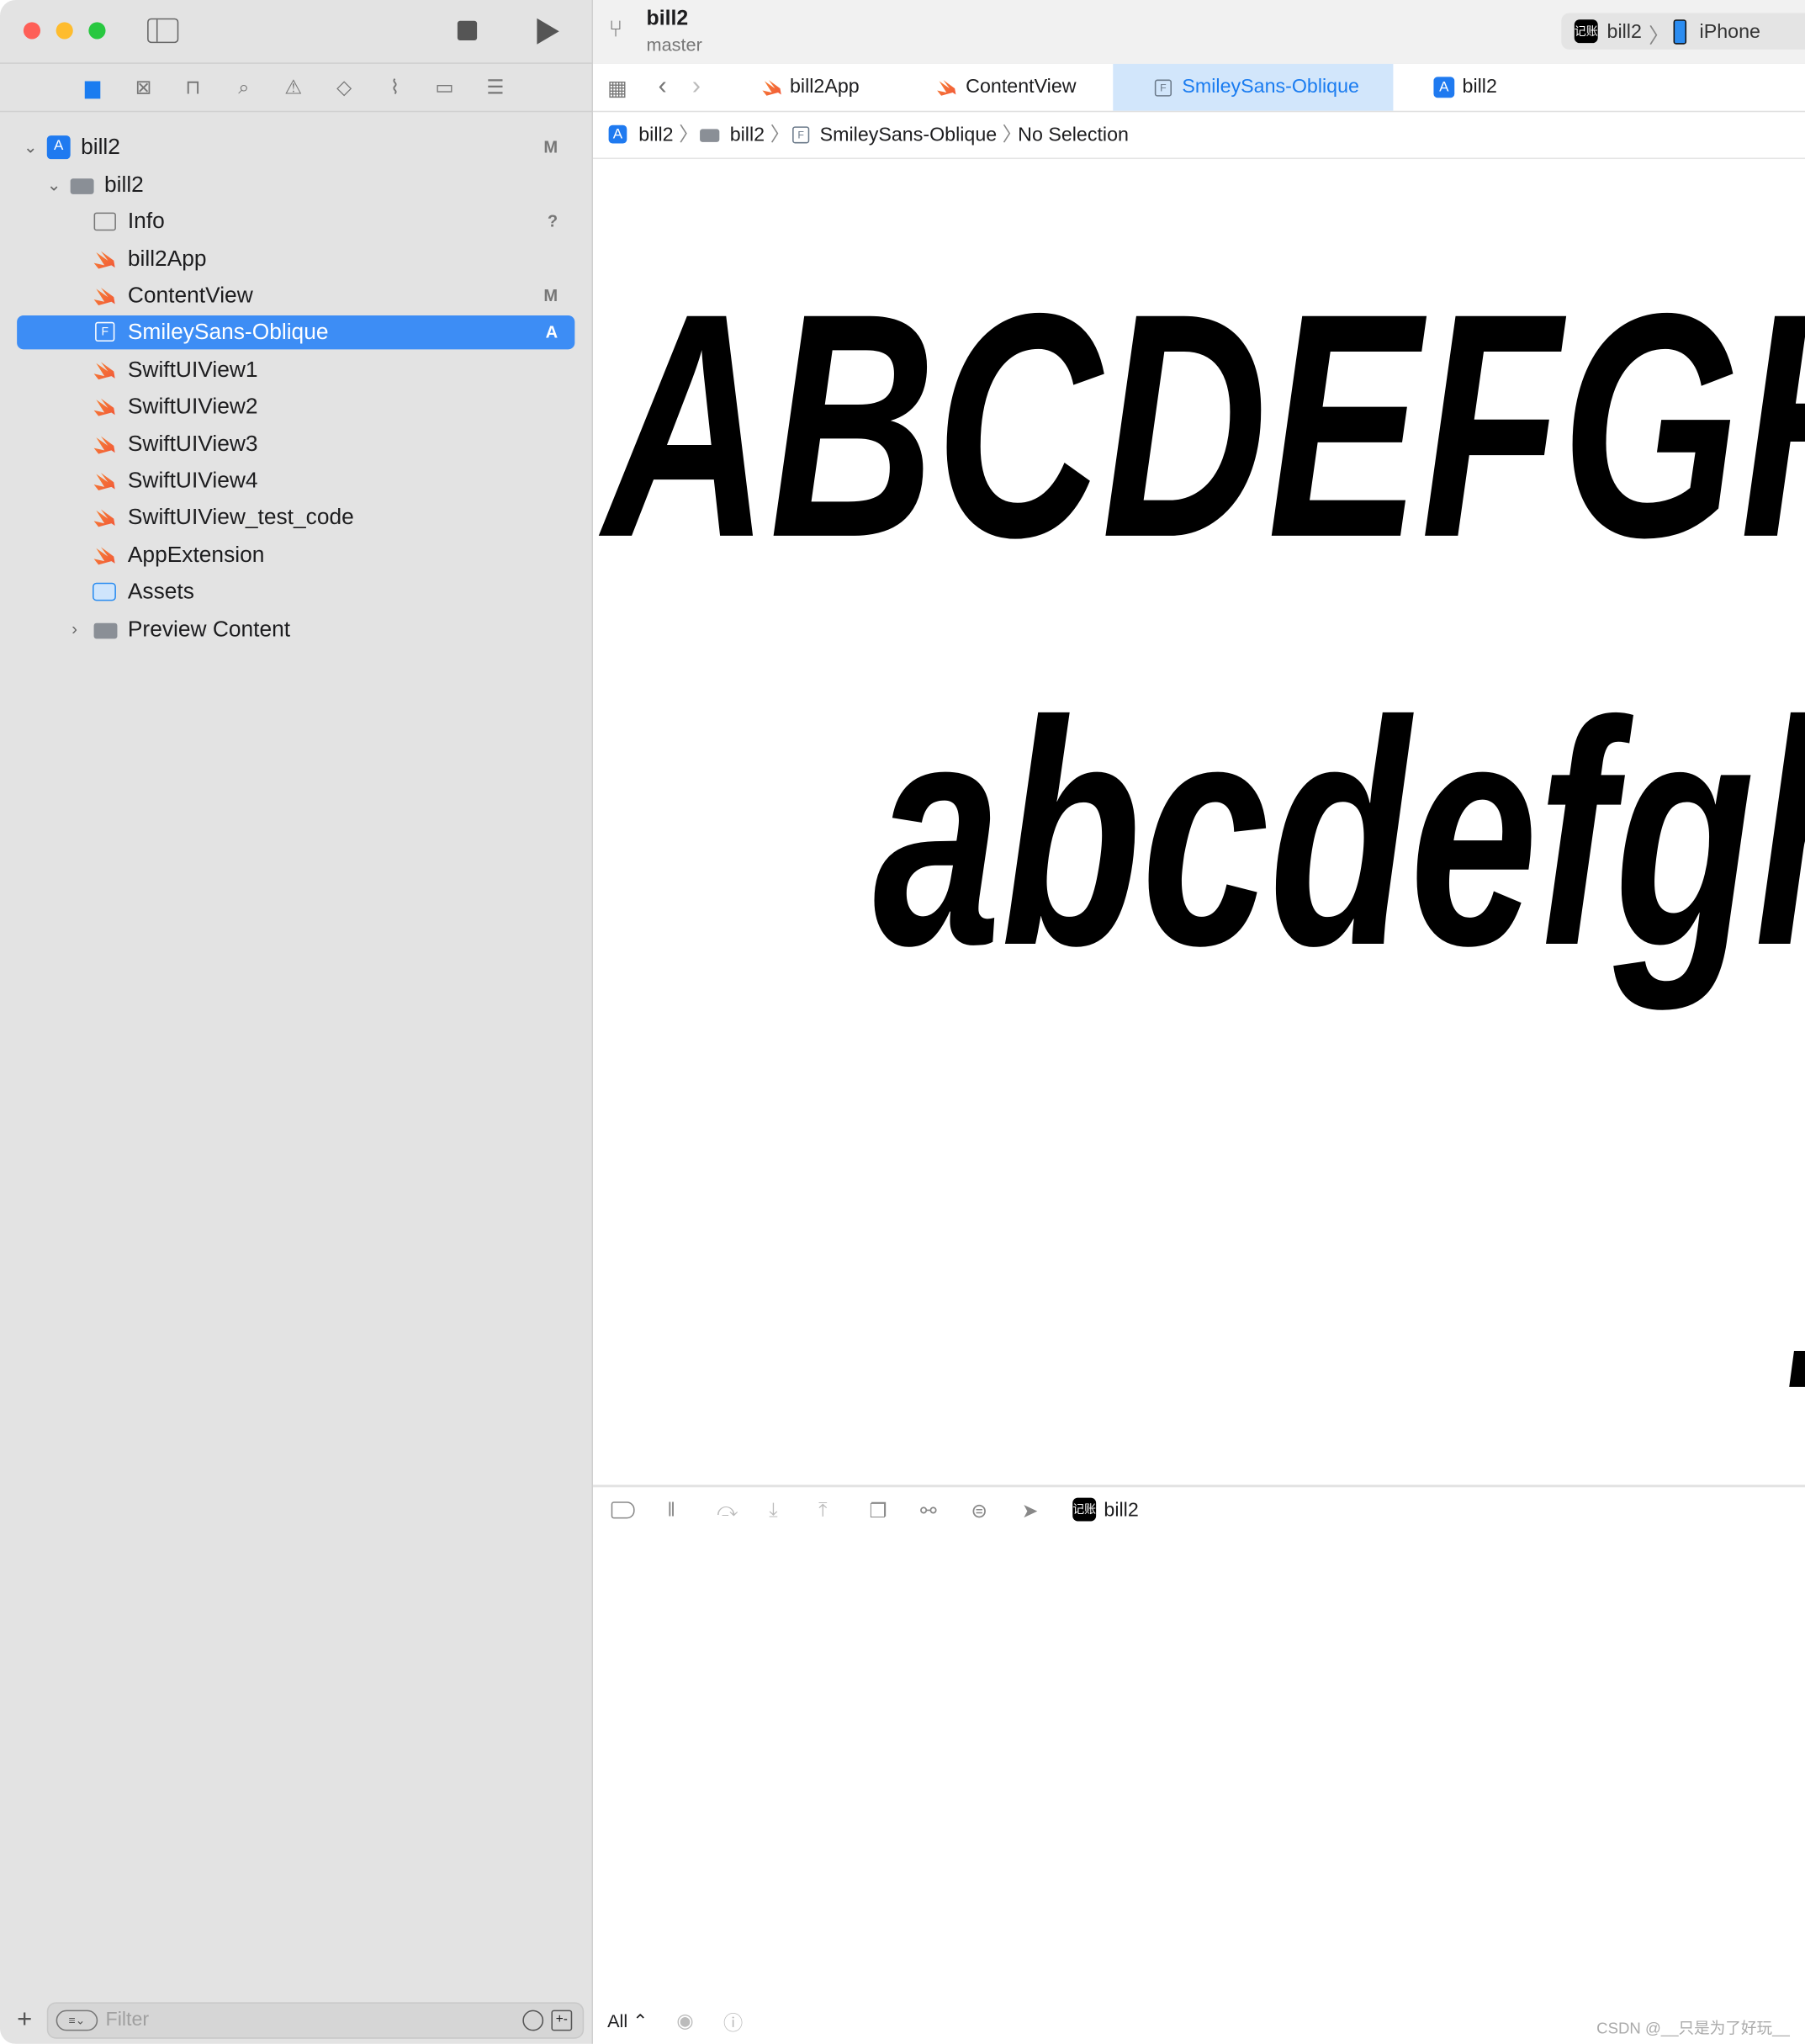 Image resolution: width=1805 pixels, height=2044 pixels. I want to click on nav-item-appextension: AppExtension, so click(295, 555).